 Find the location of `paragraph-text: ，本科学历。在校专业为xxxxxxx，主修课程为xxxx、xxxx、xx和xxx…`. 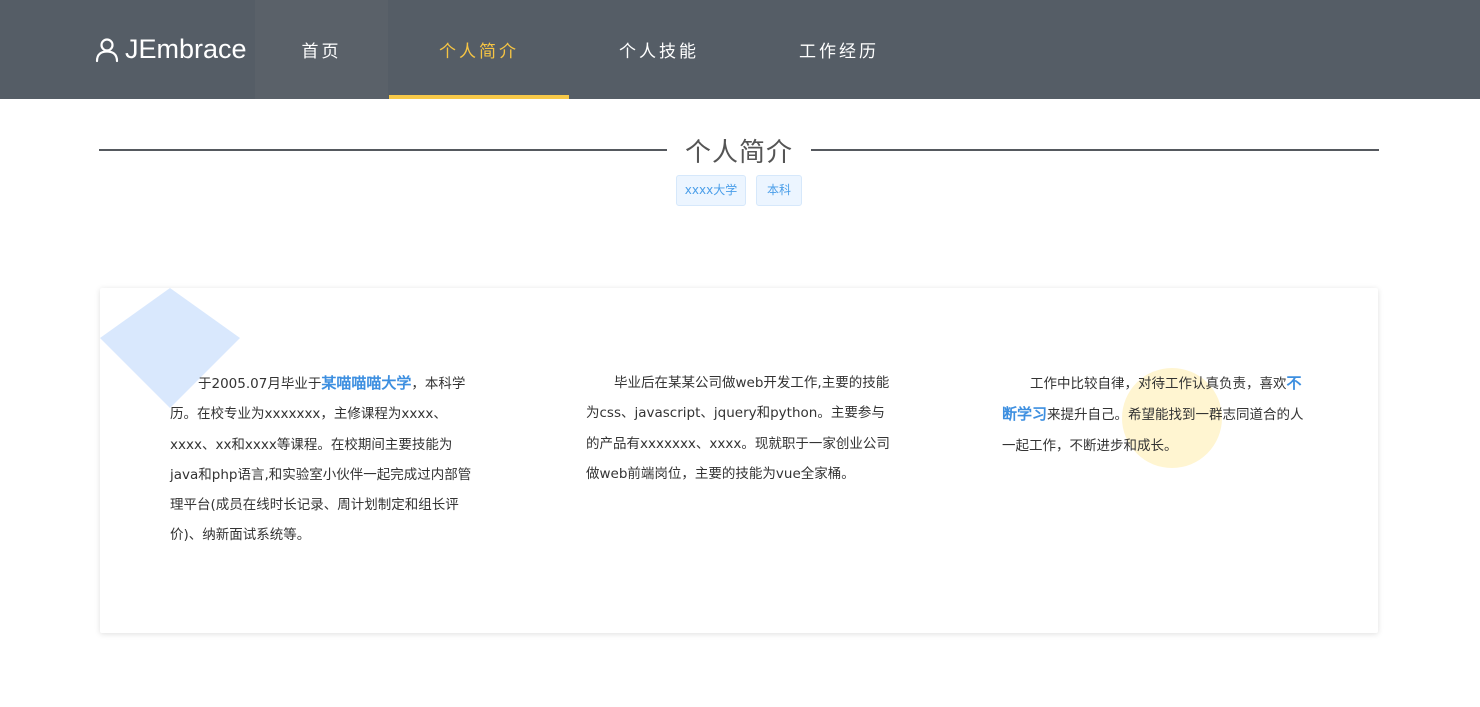

paragraph-text: ，本科学历。在校专业为xxxxxxx，主修课程为xxxx、xxxx、xx和xxx… is located at coordinates (321, 460).